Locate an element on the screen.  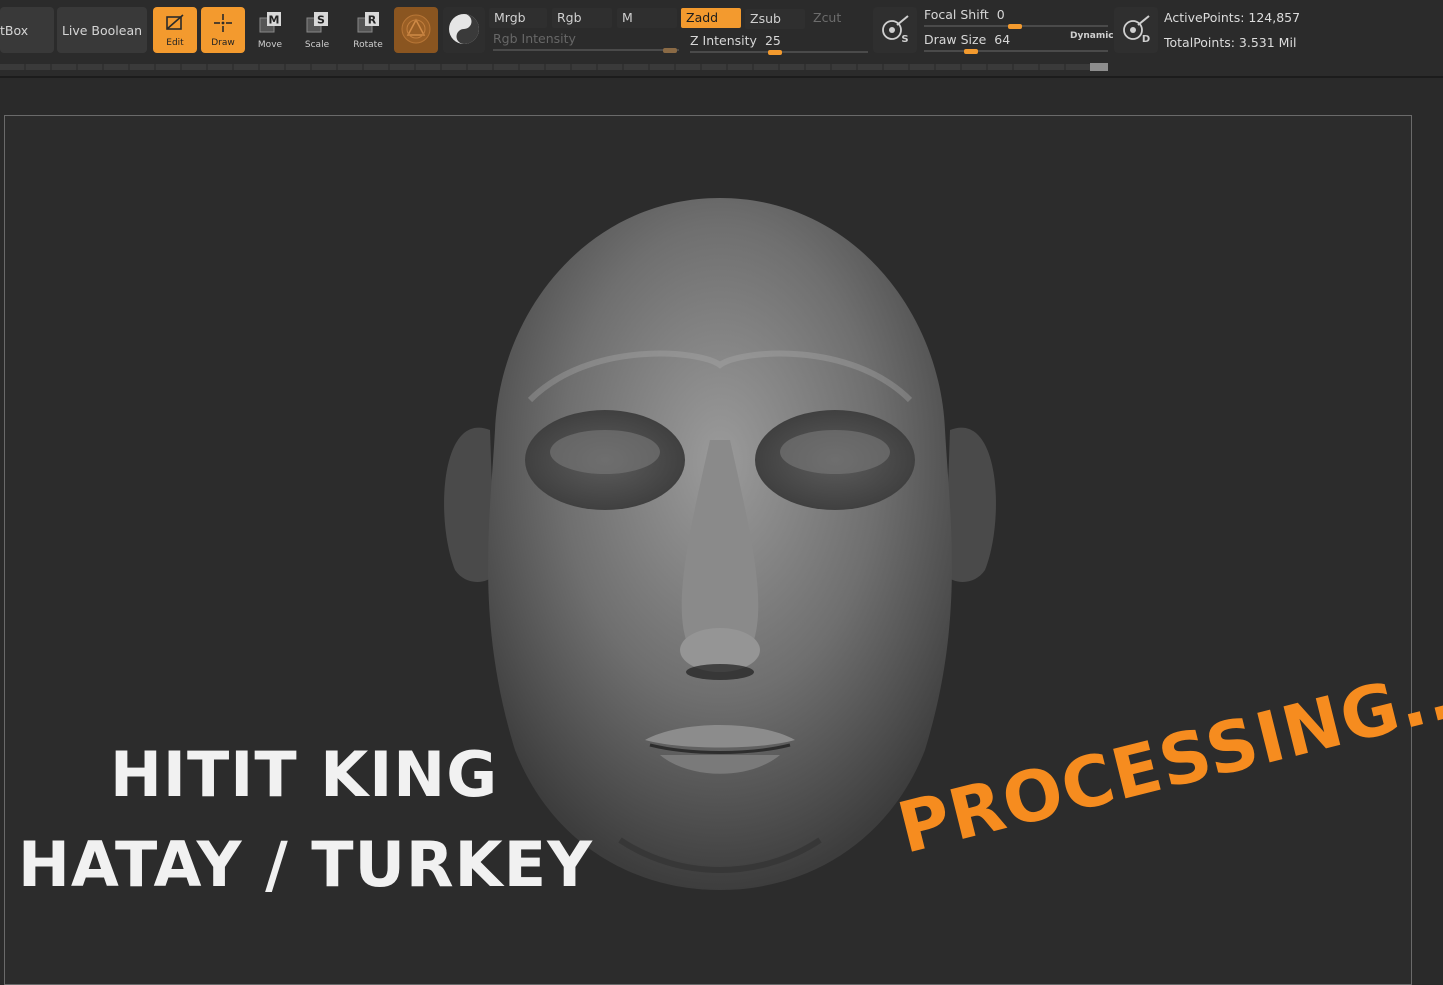
move-button: M Move is located at coordinates (270, 30).